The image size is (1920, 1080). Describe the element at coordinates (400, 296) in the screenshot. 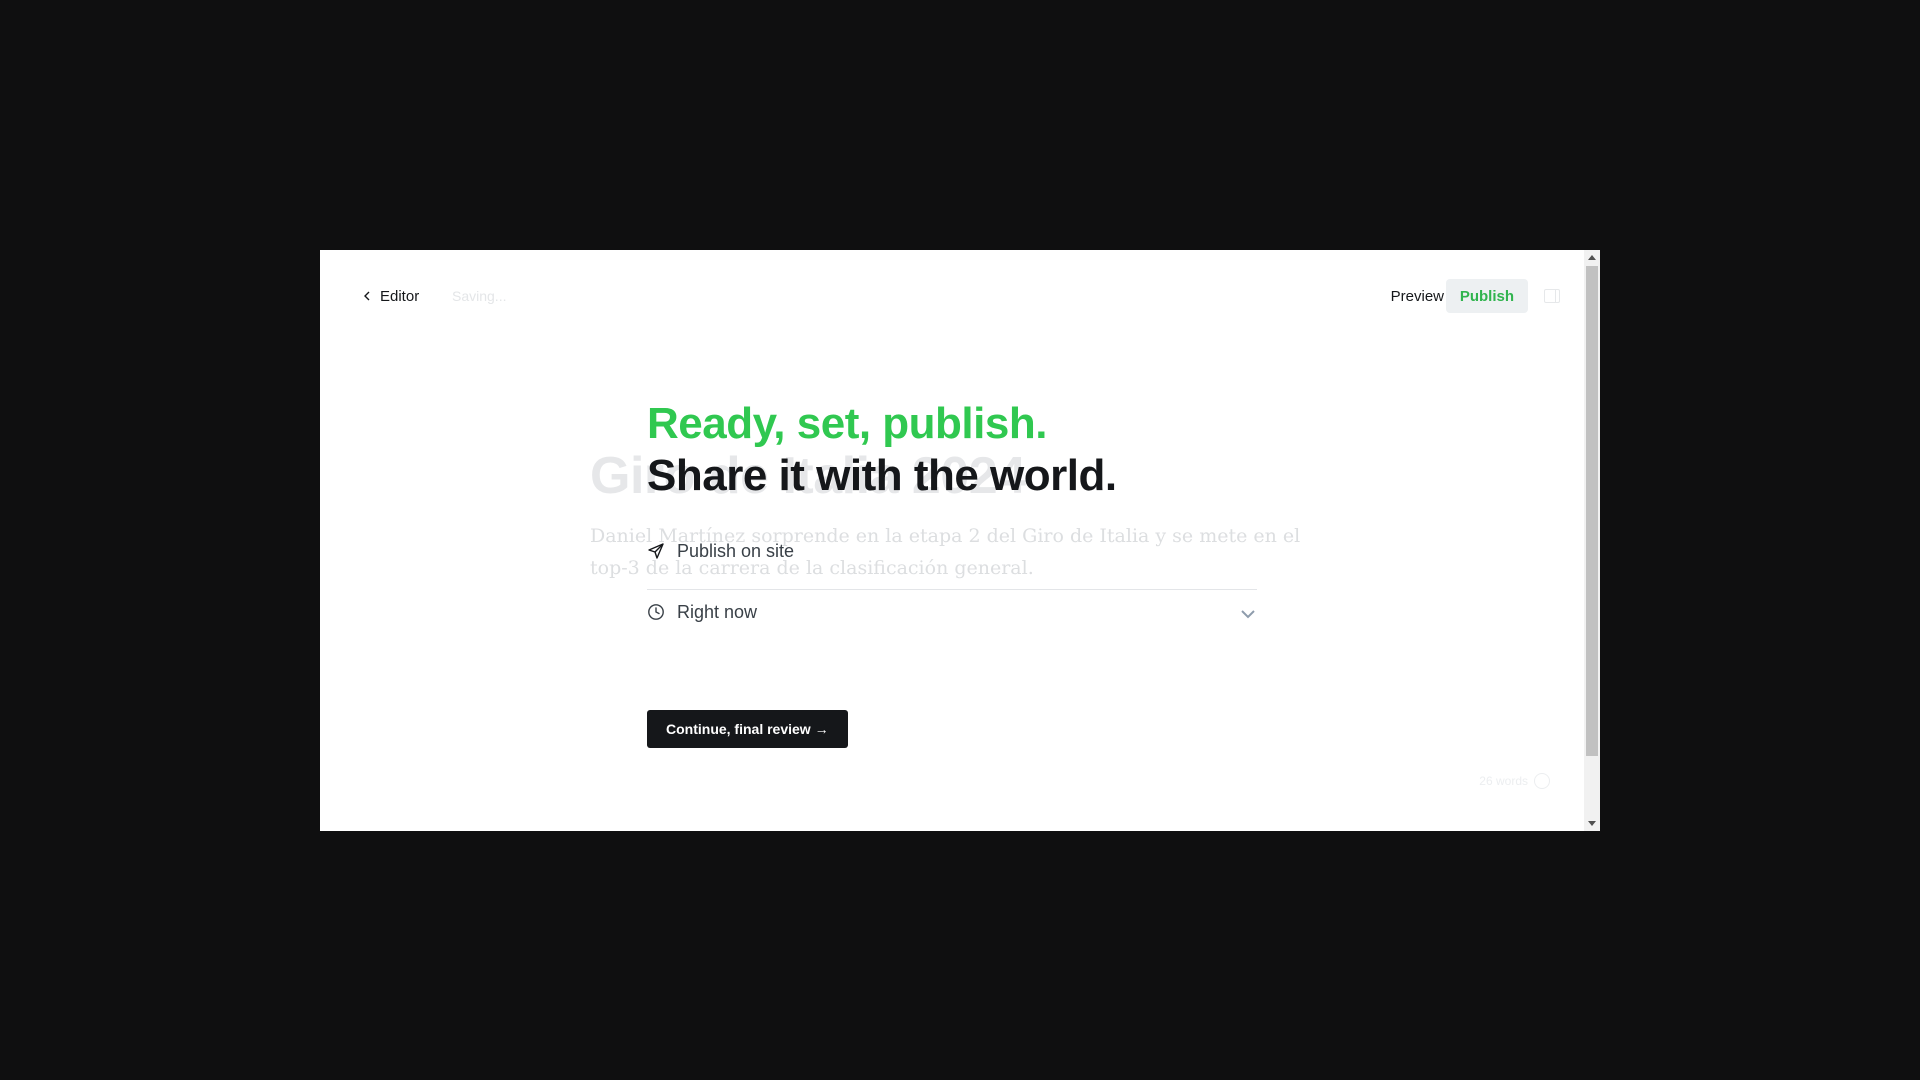

I see `back-label: Editor` at that location.